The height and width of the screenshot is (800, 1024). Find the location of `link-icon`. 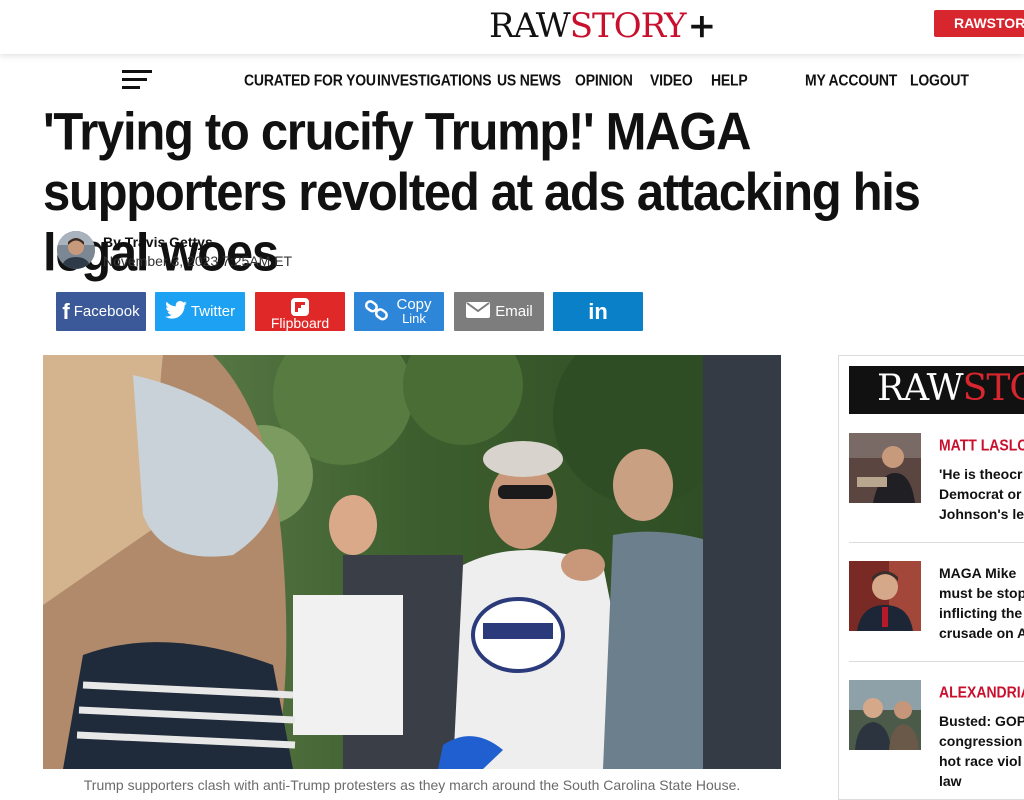

link-icon is located at coordinates (377, 312).